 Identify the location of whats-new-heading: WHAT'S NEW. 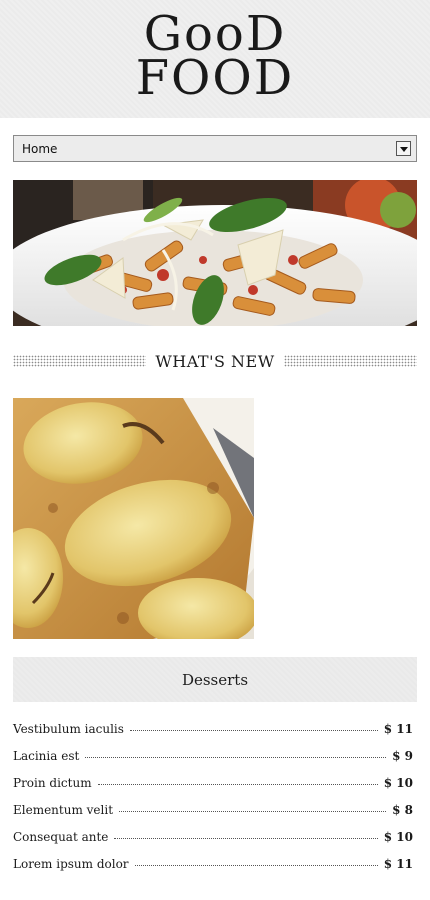
(215, 361).